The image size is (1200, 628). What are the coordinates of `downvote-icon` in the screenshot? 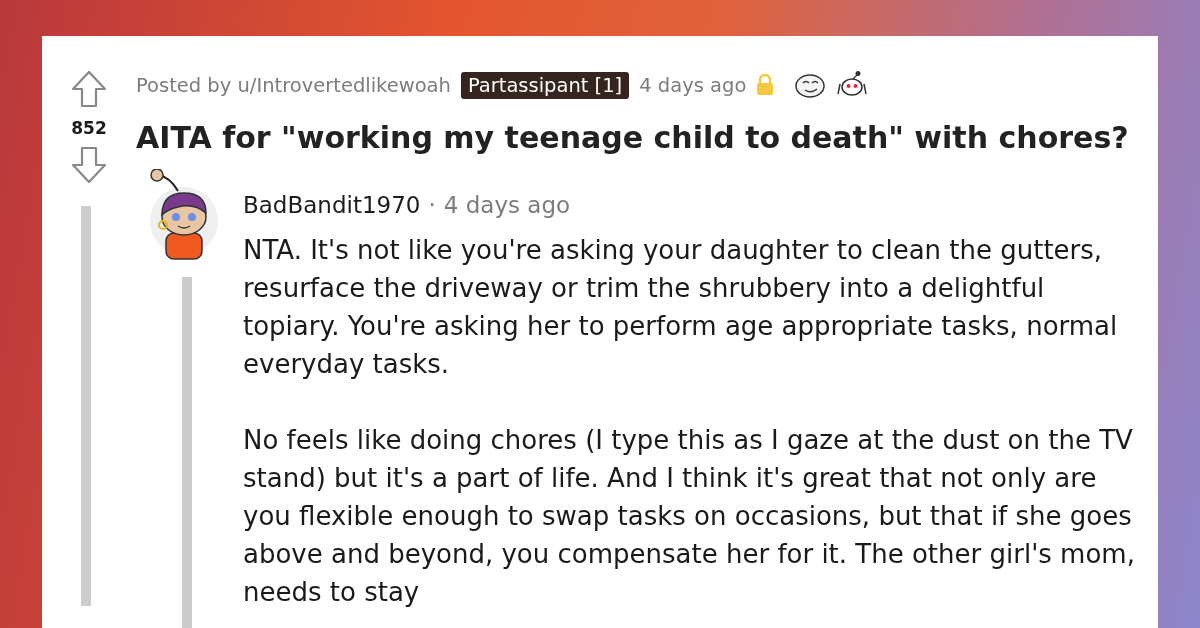 It's located at (89, 165).